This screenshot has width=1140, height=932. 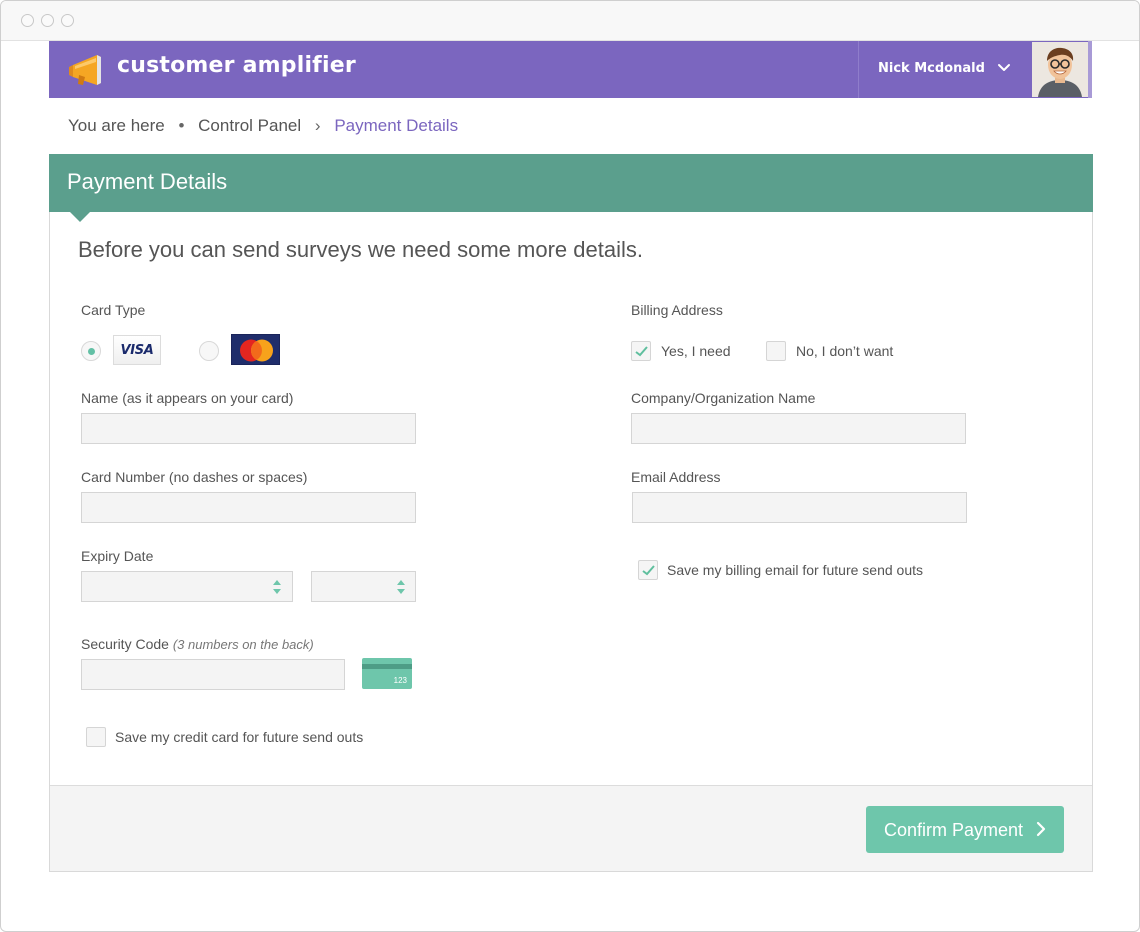 What do you see at coordinates (570, 69) in the screenshot?
I see `app-header: customer amplifier Nick Mcdonald` at bounding box center [570, 69].